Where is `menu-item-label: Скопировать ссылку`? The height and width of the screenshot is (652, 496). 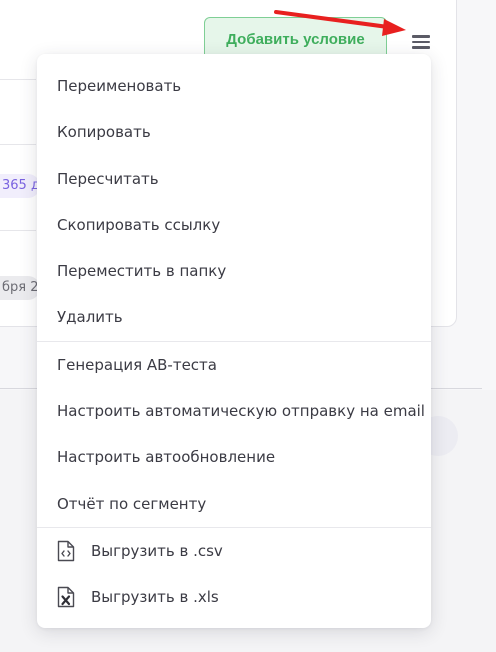
menu-item-label: Скопировать ссылку is located at coordinates (139, 225).